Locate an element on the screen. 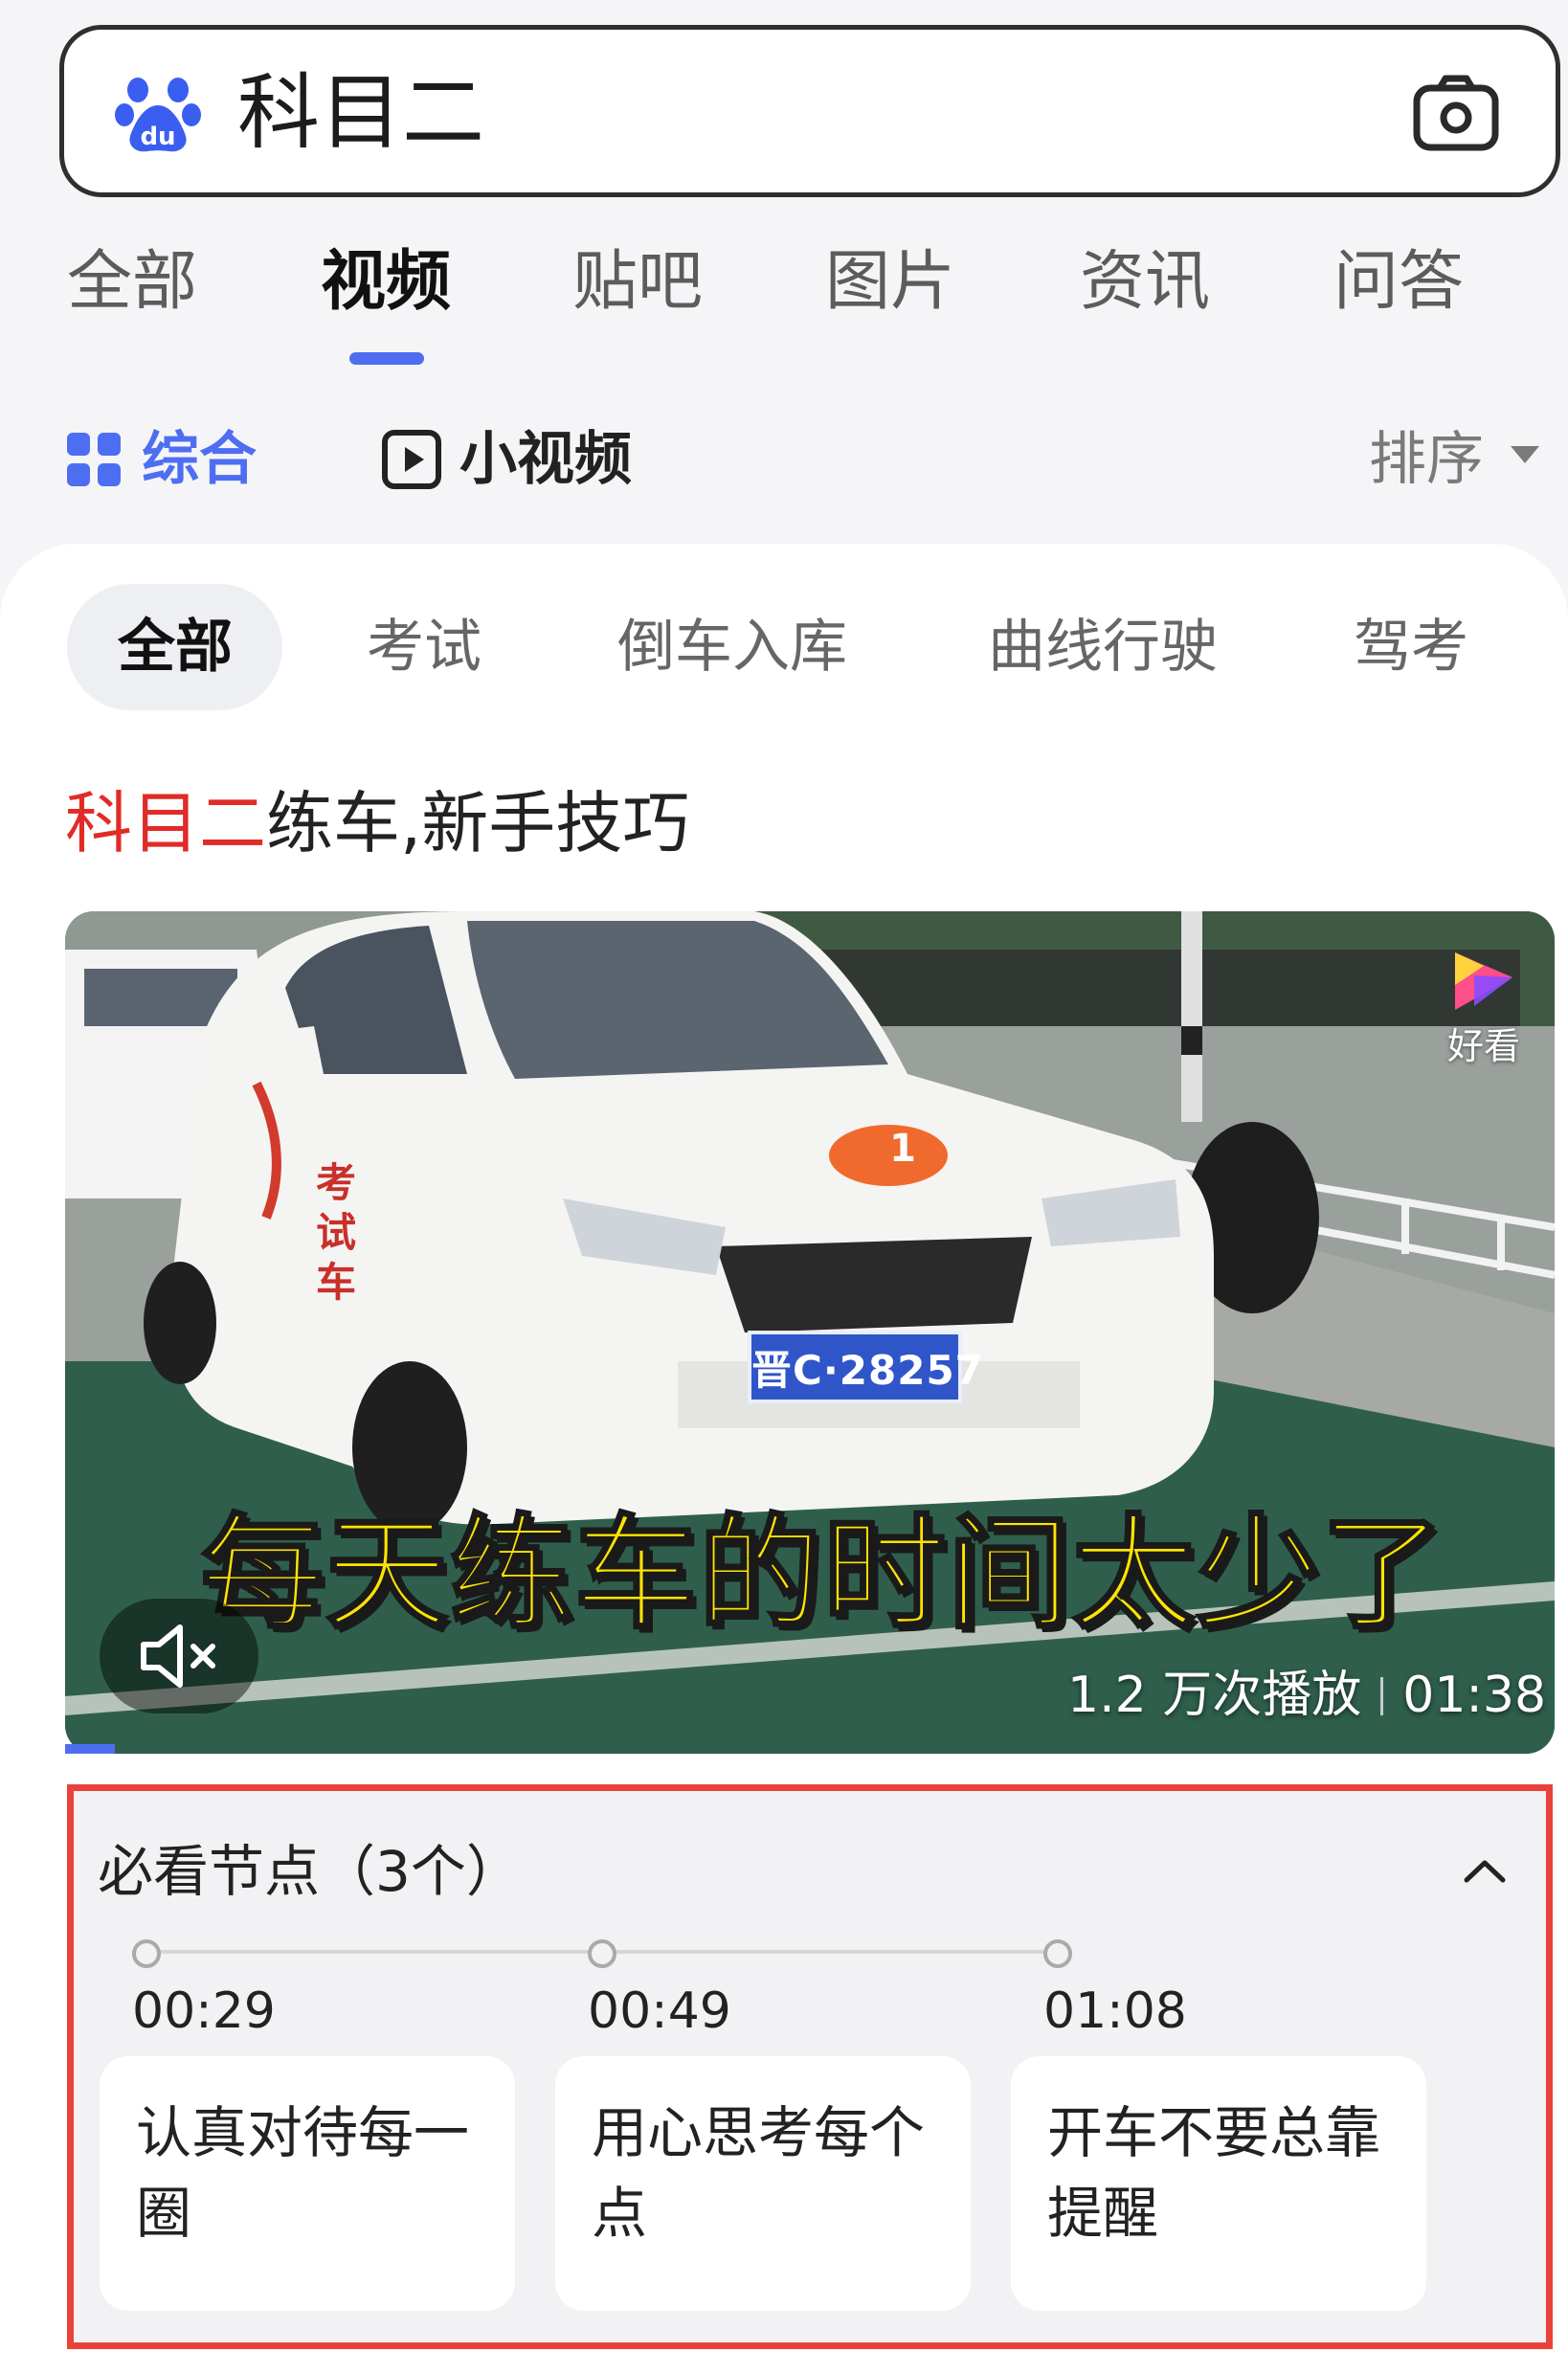 The width and height of the screenshot is (1568, 2374). video-stats: 1.2 万次播放 01:38 is located at coordinates (1306, 1695).